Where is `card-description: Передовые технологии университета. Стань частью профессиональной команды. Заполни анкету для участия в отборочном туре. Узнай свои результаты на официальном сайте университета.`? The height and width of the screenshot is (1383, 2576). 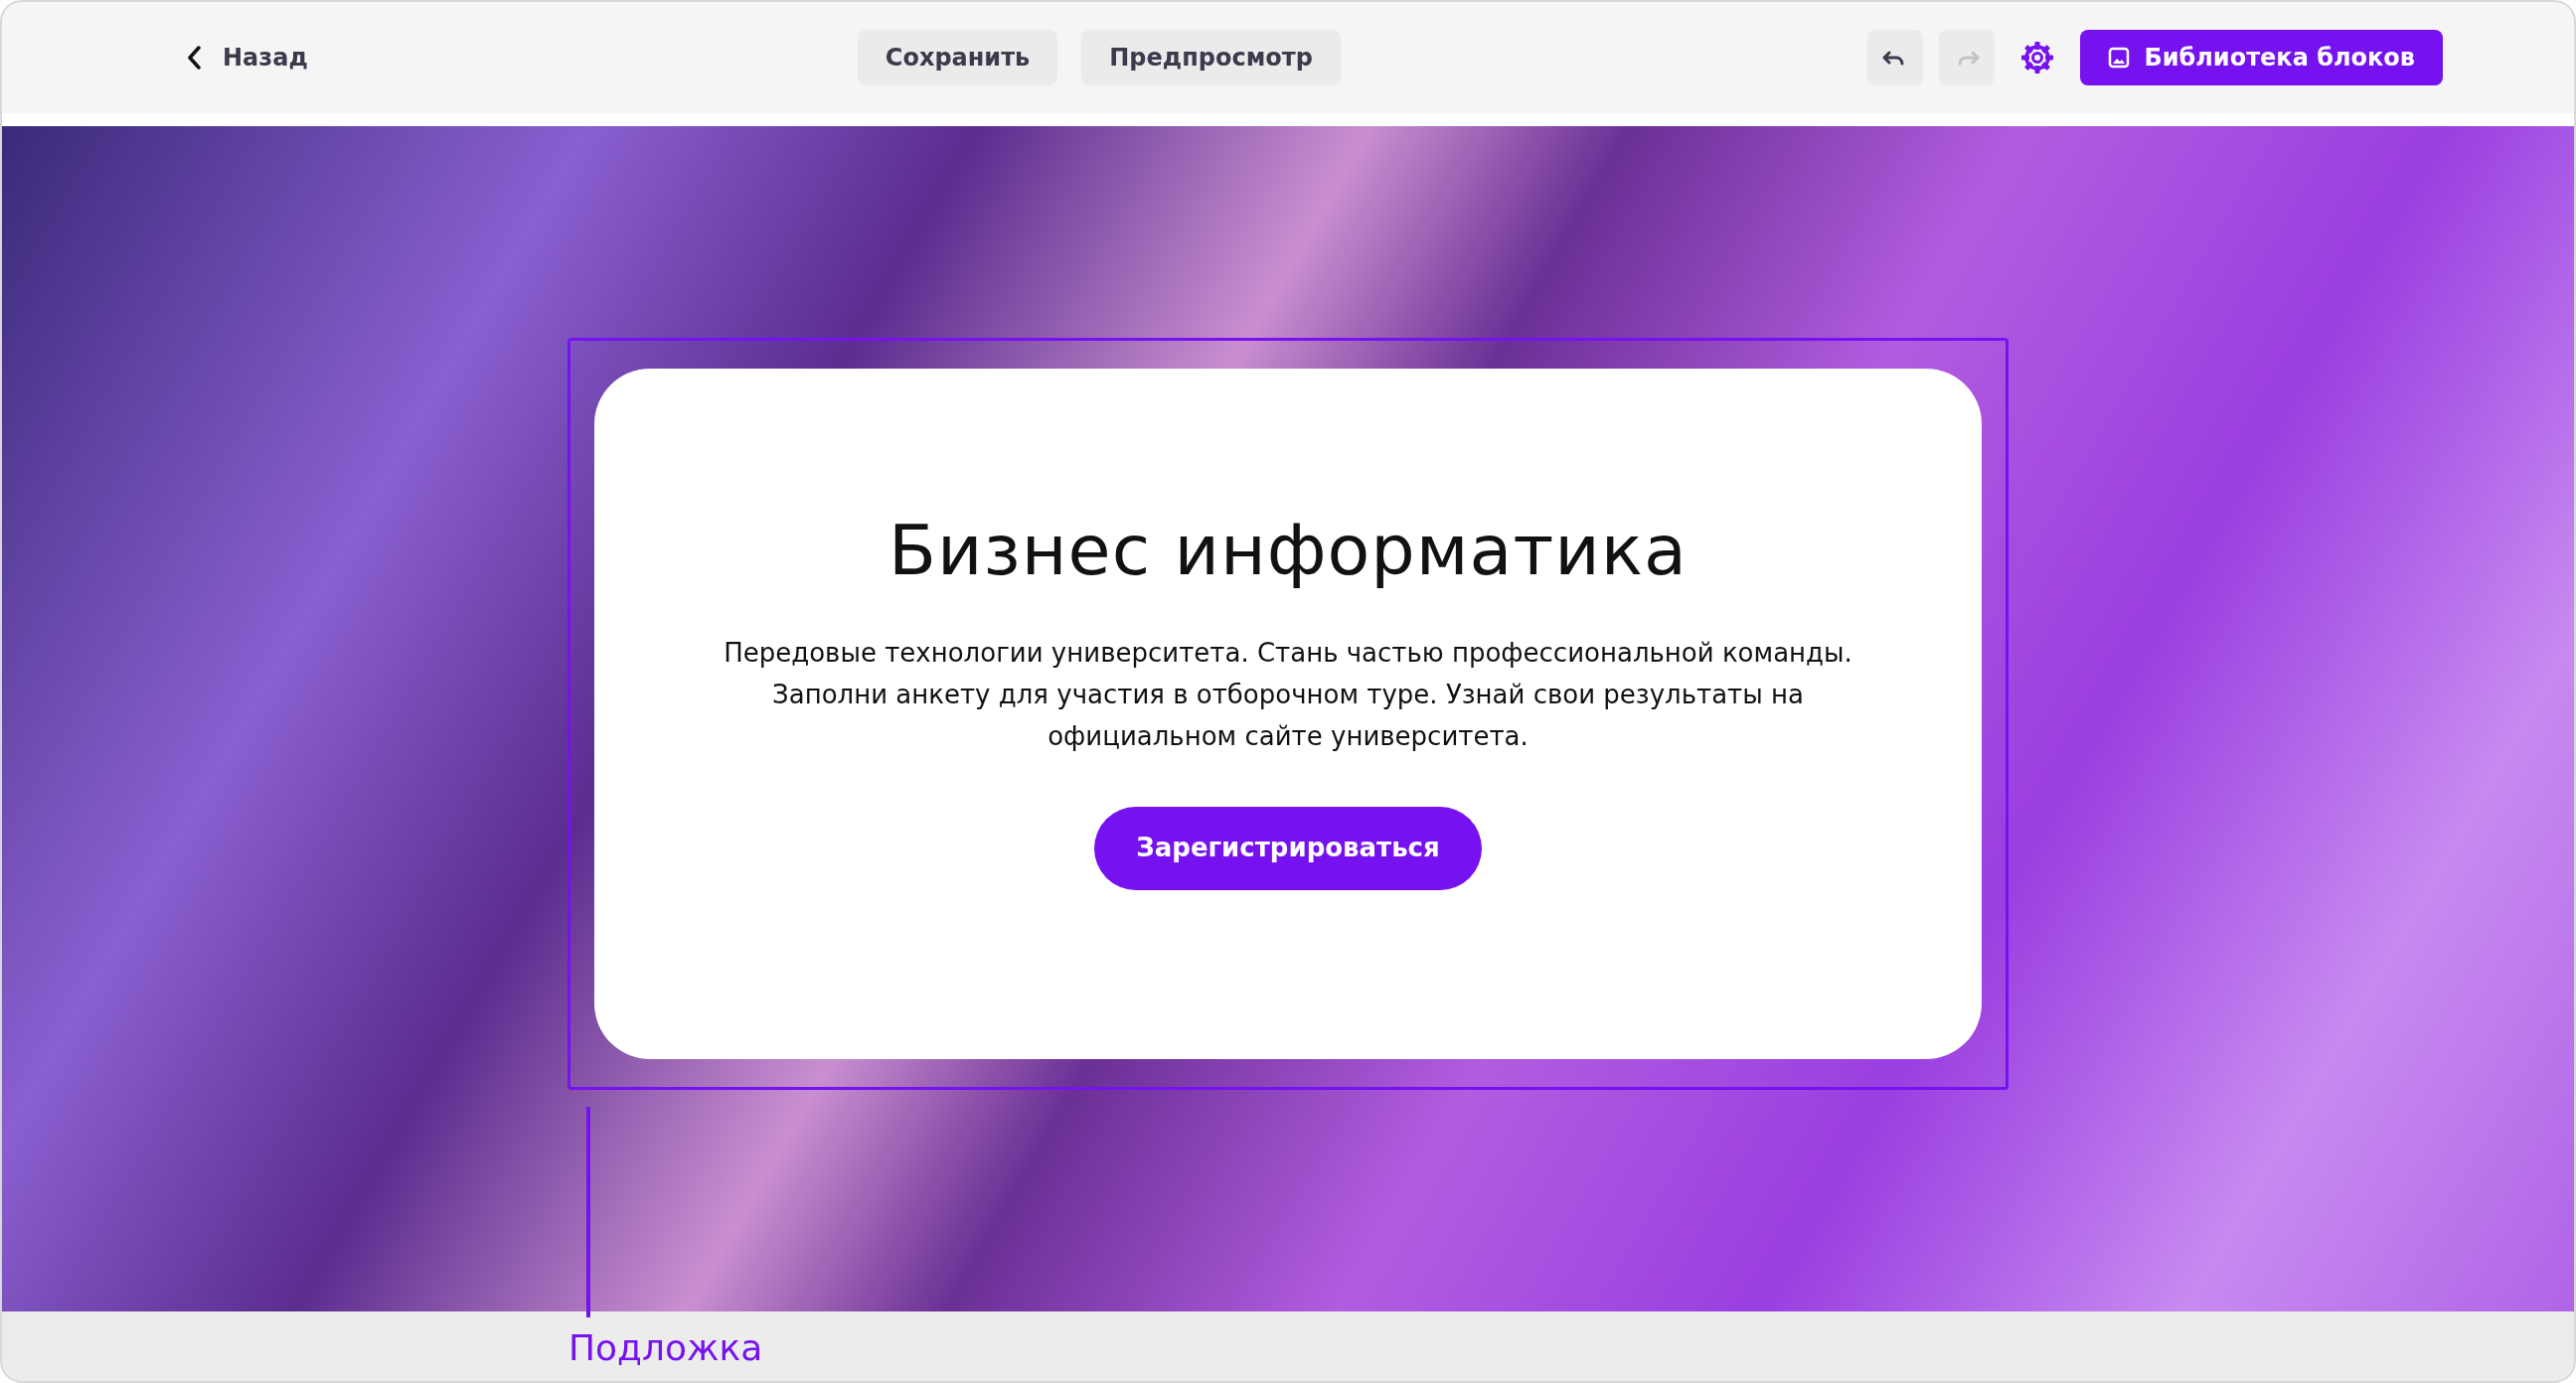 card-description: Передовые технологии университета. Стань частью профессиональной команды. Заполни анкету для участия в отборочном туре. Узнай свои результаты на официальном сайте университета. is located at coordinates (1288, 695).